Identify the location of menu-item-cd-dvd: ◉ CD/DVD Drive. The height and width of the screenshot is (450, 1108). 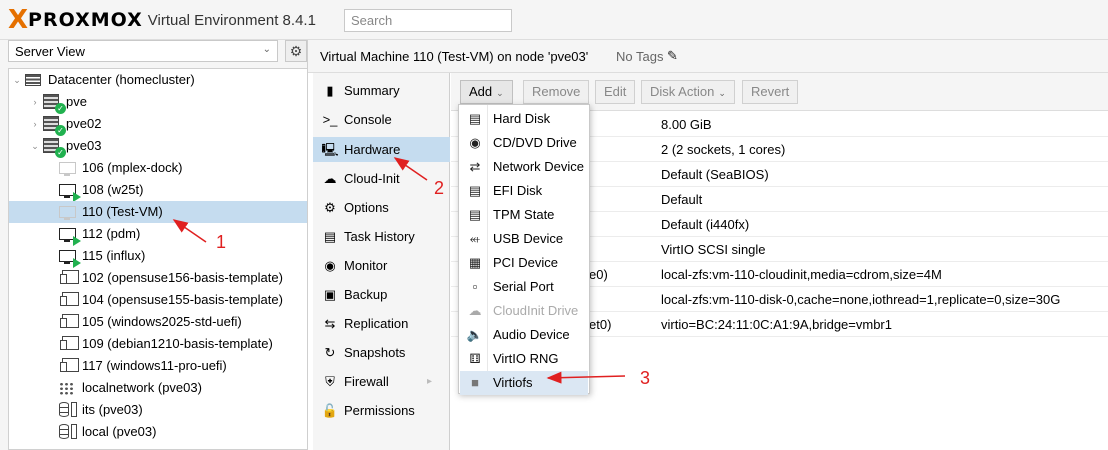
(524, 143).